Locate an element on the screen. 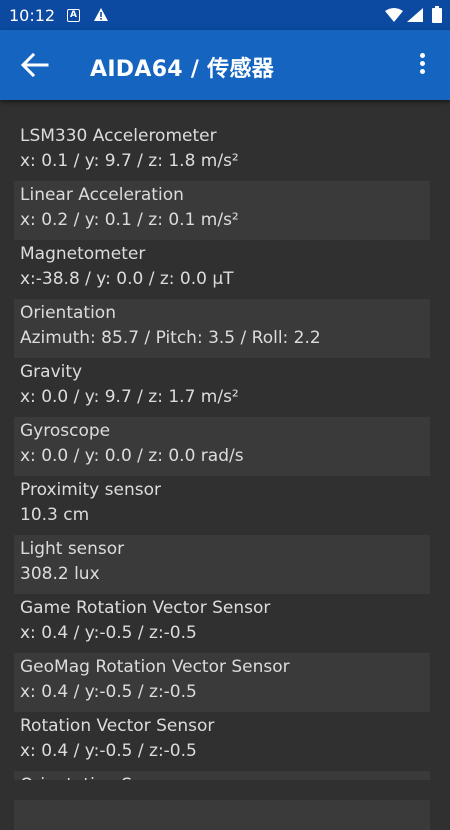 The image size is (450, 830). sensor-item-gyroscope: Gyroscope x: 0.0 / y: 0.0 / z: 0.0 rad/s is located at coordinates (222, 446).